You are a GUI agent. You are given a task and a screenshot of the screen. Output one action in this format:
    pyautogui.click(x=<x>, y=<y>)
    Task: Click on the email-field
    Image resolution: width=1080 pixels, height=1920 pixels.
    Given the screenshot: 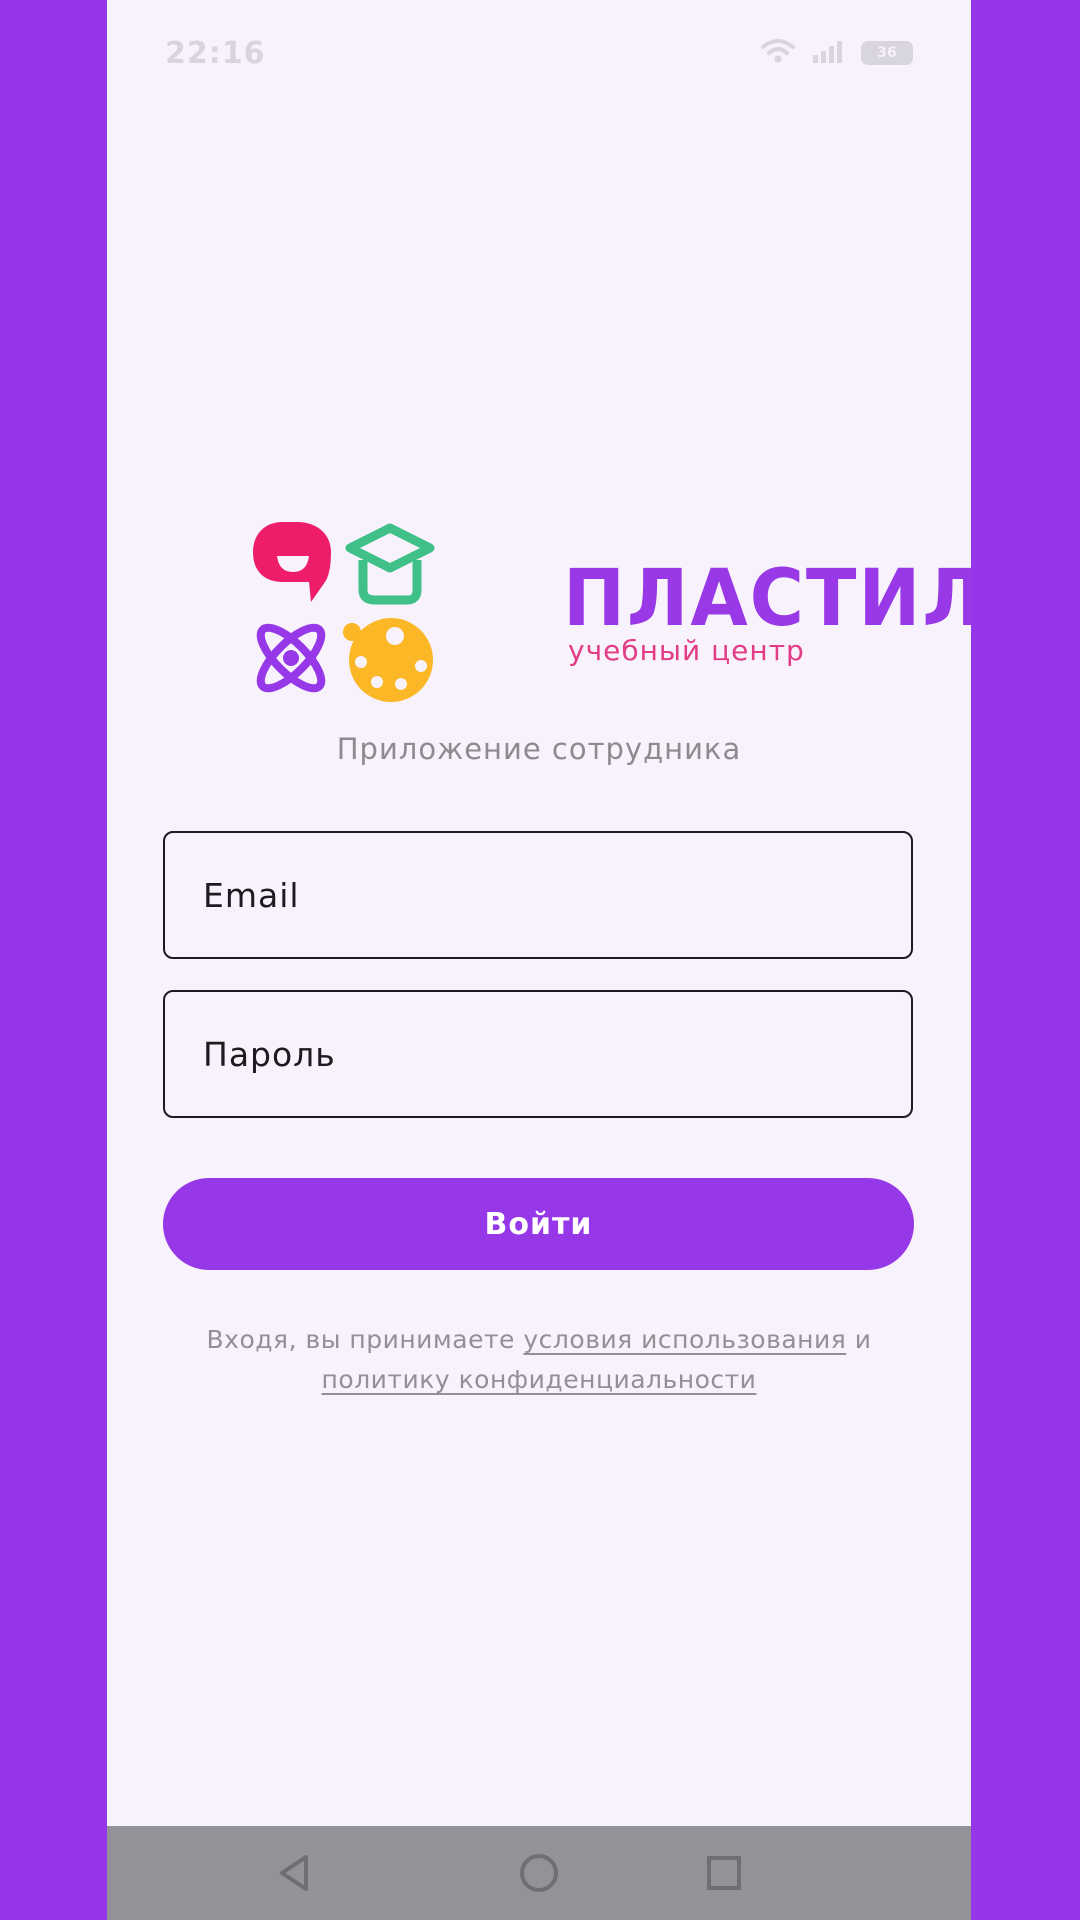 What is the action you would take?
    pyautogui.click(x=538, y=895)
    